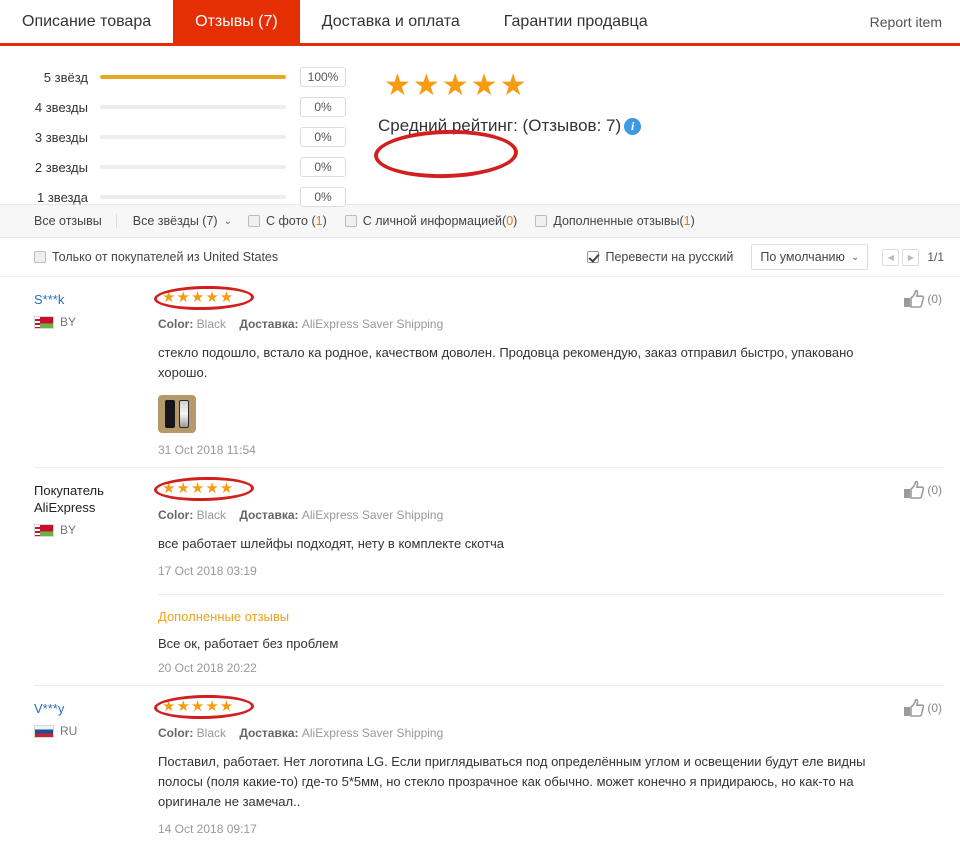  Describe the element at coordinates (207, 668) in the screenshot. I see `additional-review-date: 20 Oct 2018 20:22` at that location.